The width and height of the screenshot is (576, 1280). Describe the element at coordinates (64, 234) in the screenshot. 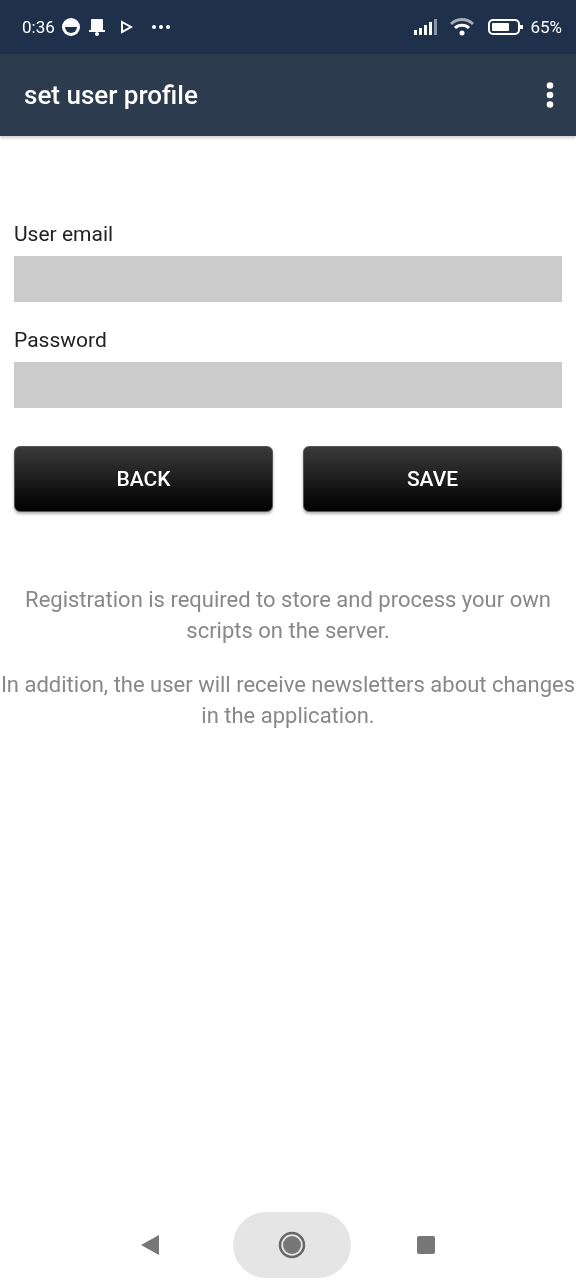

I see `field-label: User email` at that location.